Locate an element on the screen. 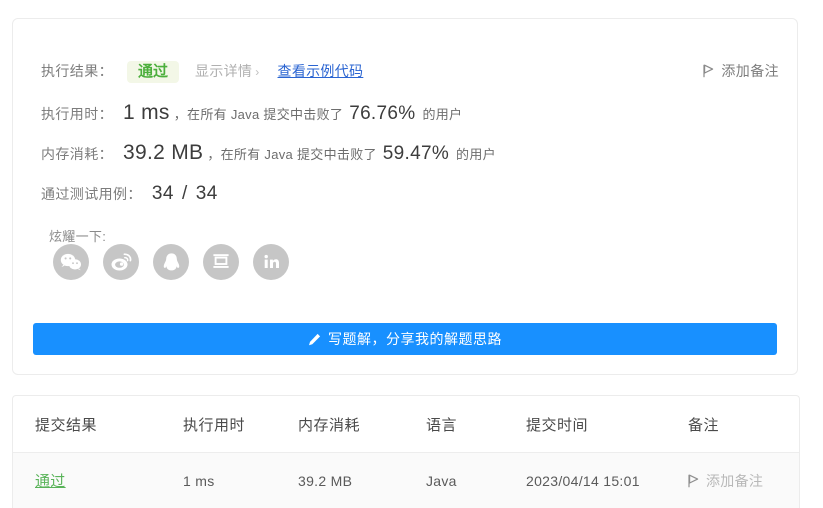 This screenshot has height=508, width=823. result-status-row: 执行结果： 通过 显示详情 › 查看示例代码 is located at coordinates (202, 72).